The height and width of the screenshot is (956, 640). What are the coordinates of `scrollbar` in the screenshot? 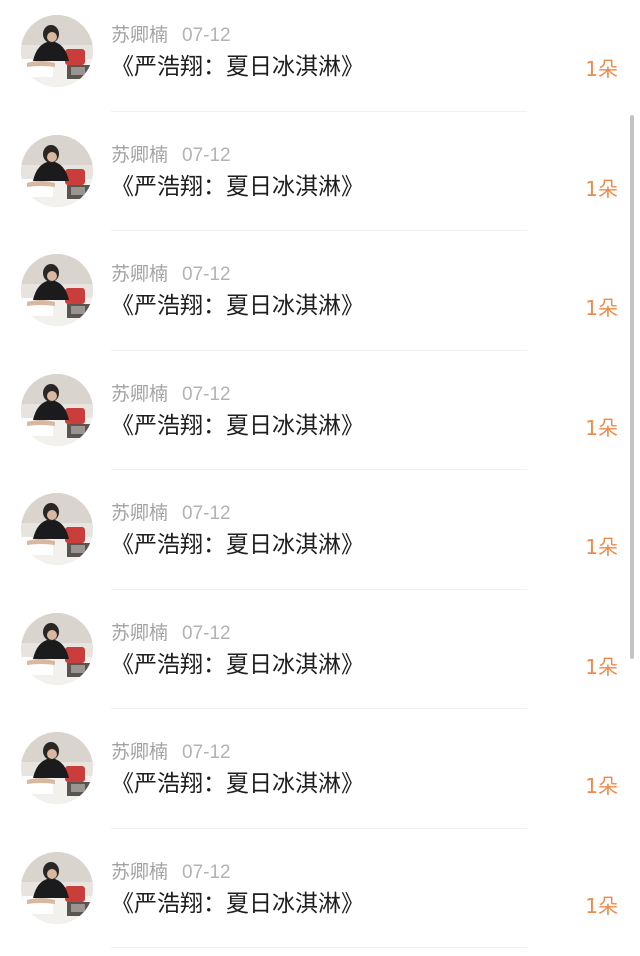 It's located at (632, 387).